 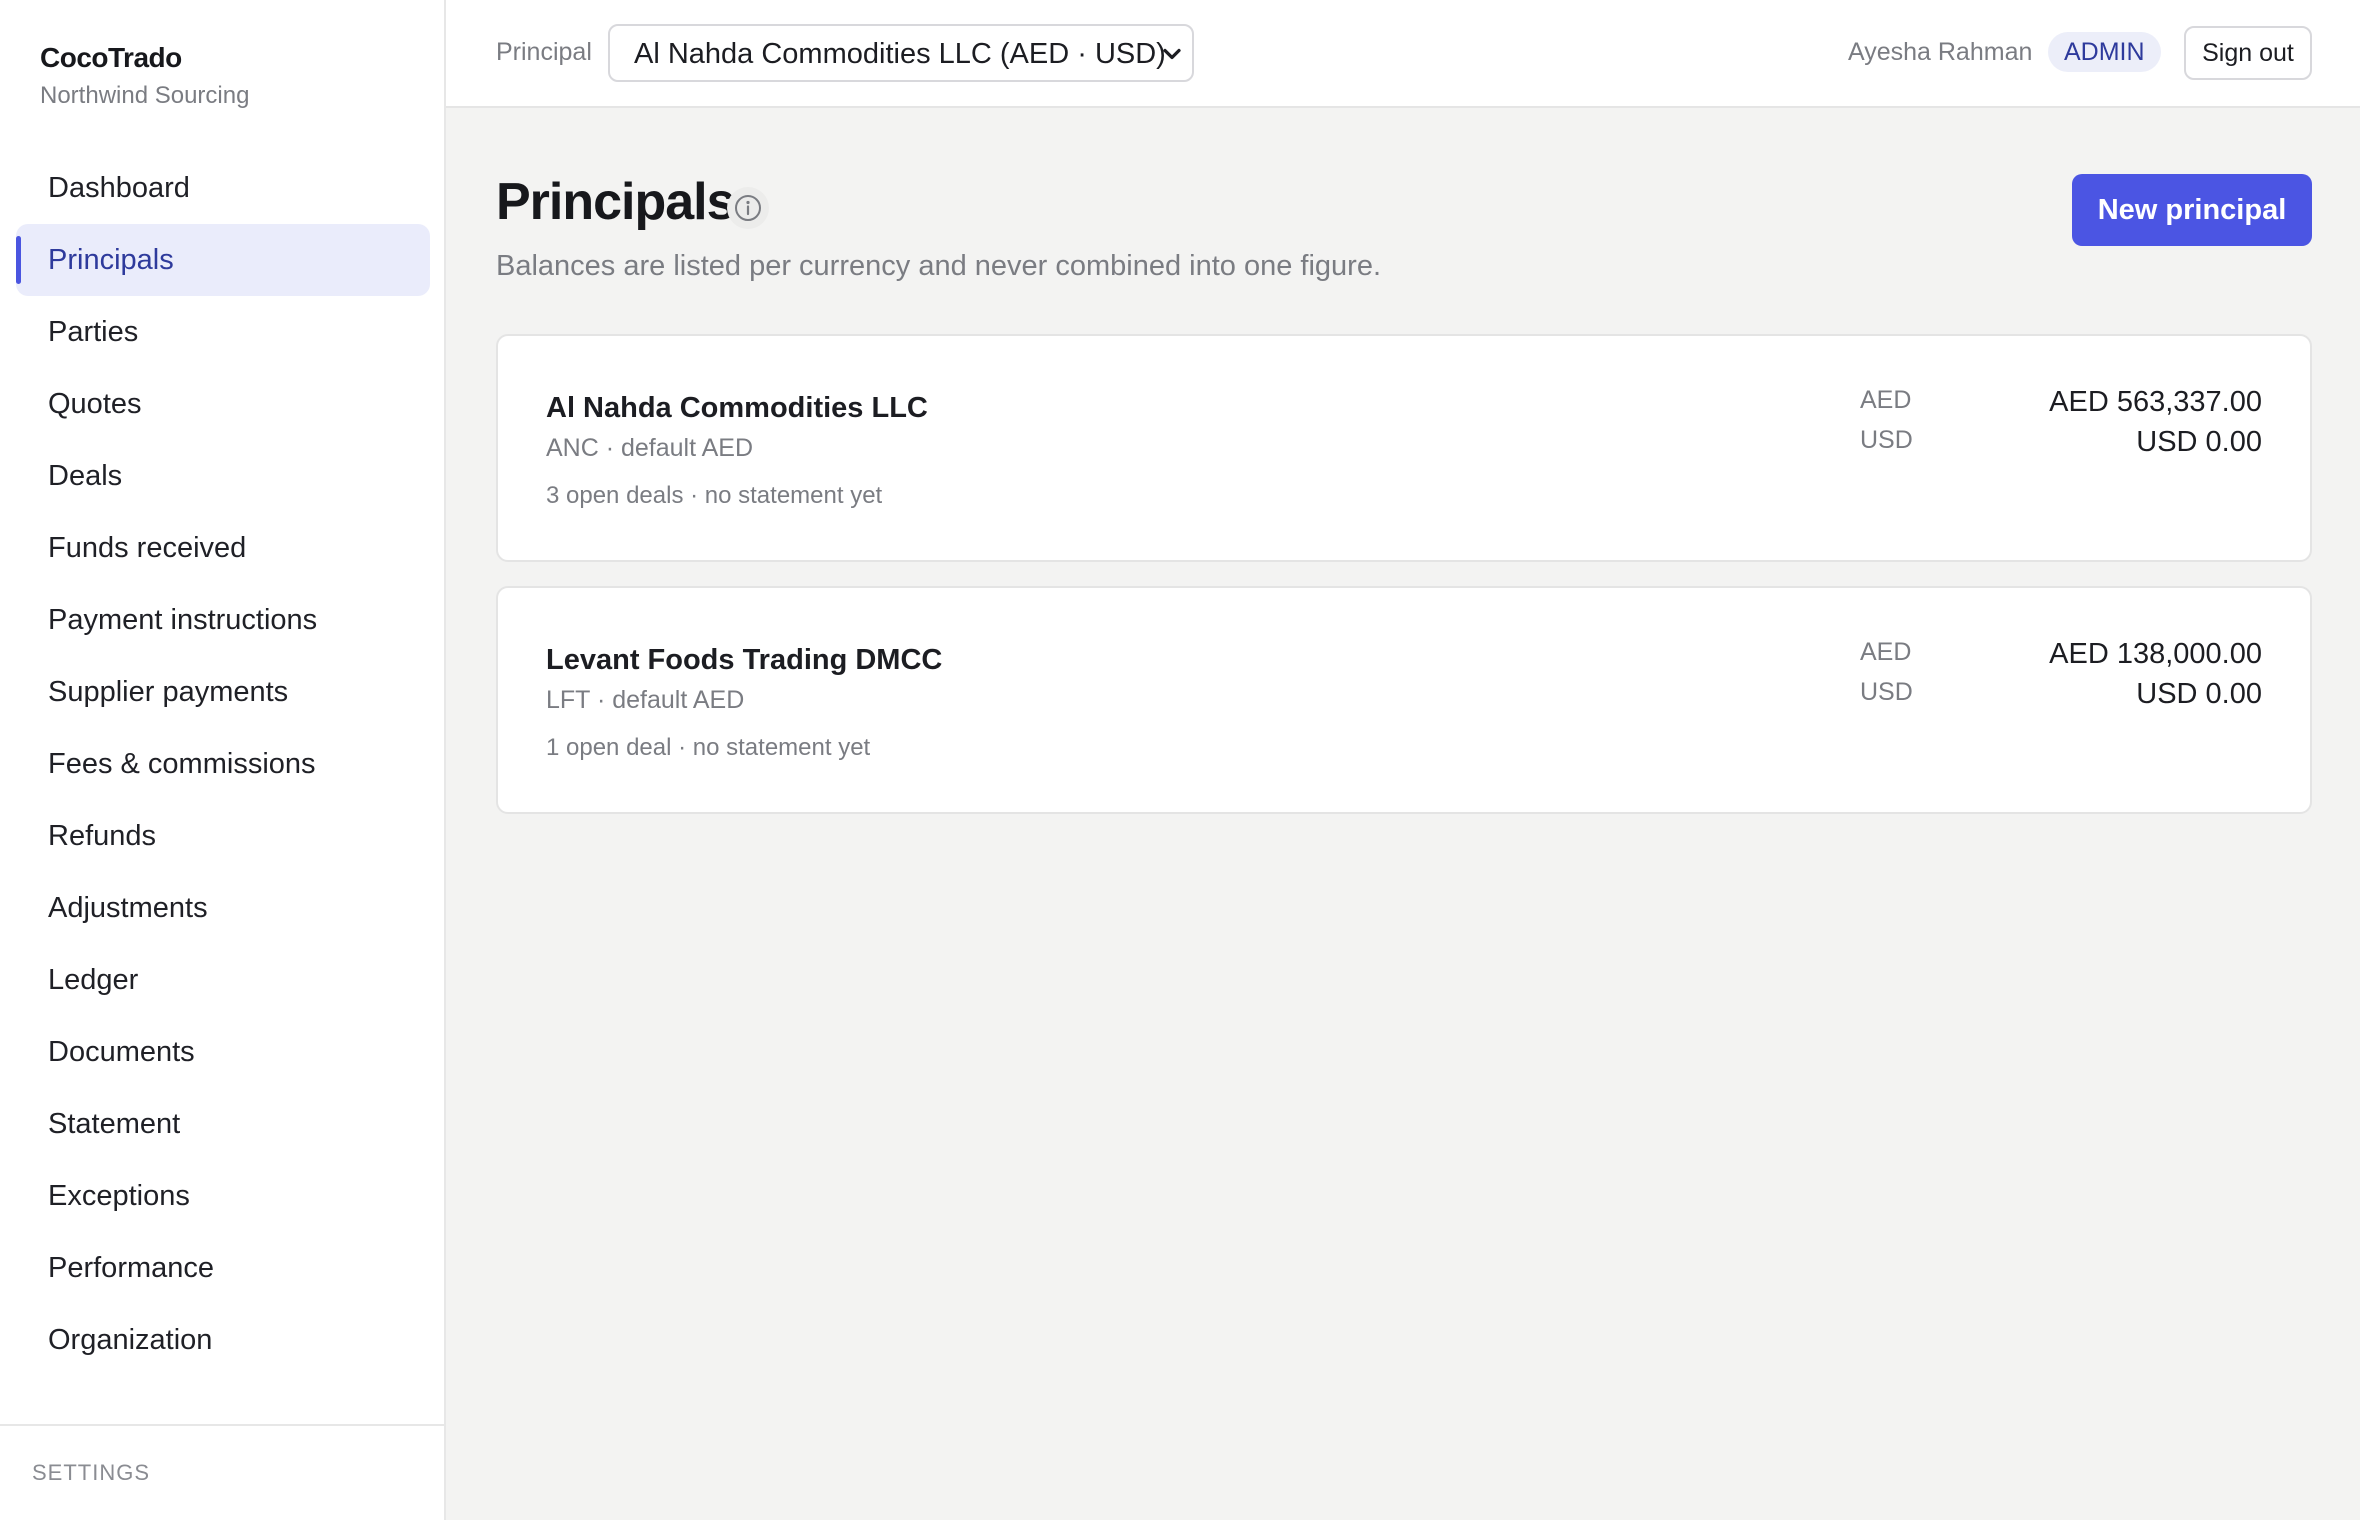 What do you see at coordinates (223, 1196) in the screenshot?
I see `sidebar-item-exceptions: Exceptions` at bounding box center [223, 1196].